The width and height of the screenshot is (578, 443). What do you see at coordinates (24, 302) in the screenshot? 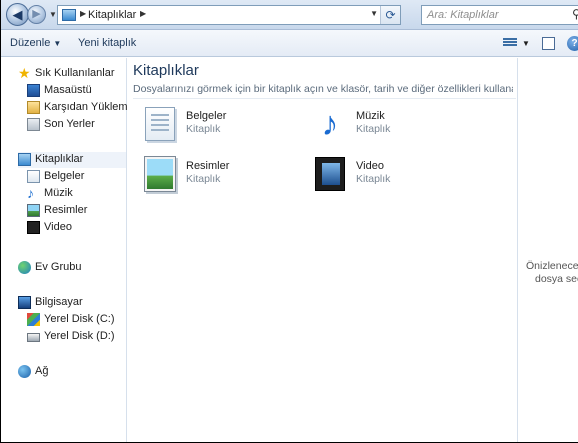
I see `computer-icon` at bounding box center [24, 302].